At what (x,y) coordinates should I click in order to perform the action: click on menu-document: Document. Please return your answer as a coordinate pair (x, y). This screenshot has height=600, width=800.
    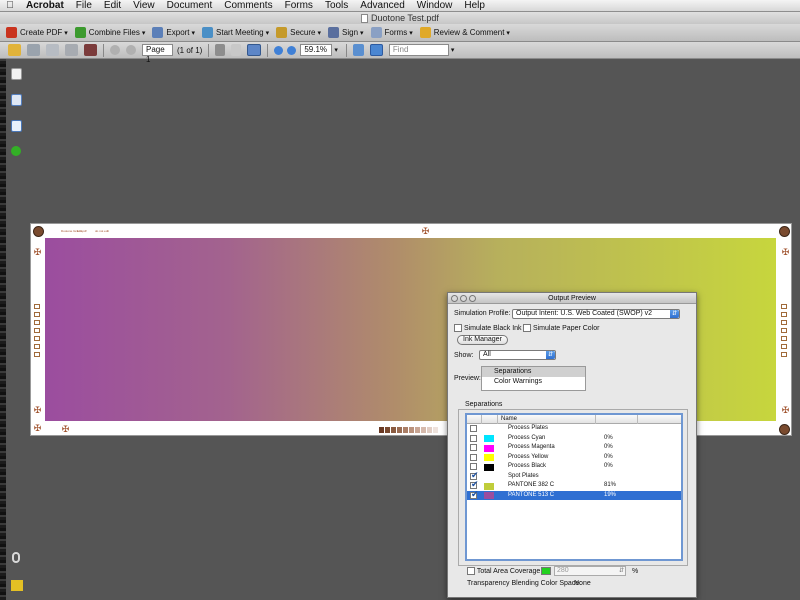
    Looking at the image, I should click on (190, 5).